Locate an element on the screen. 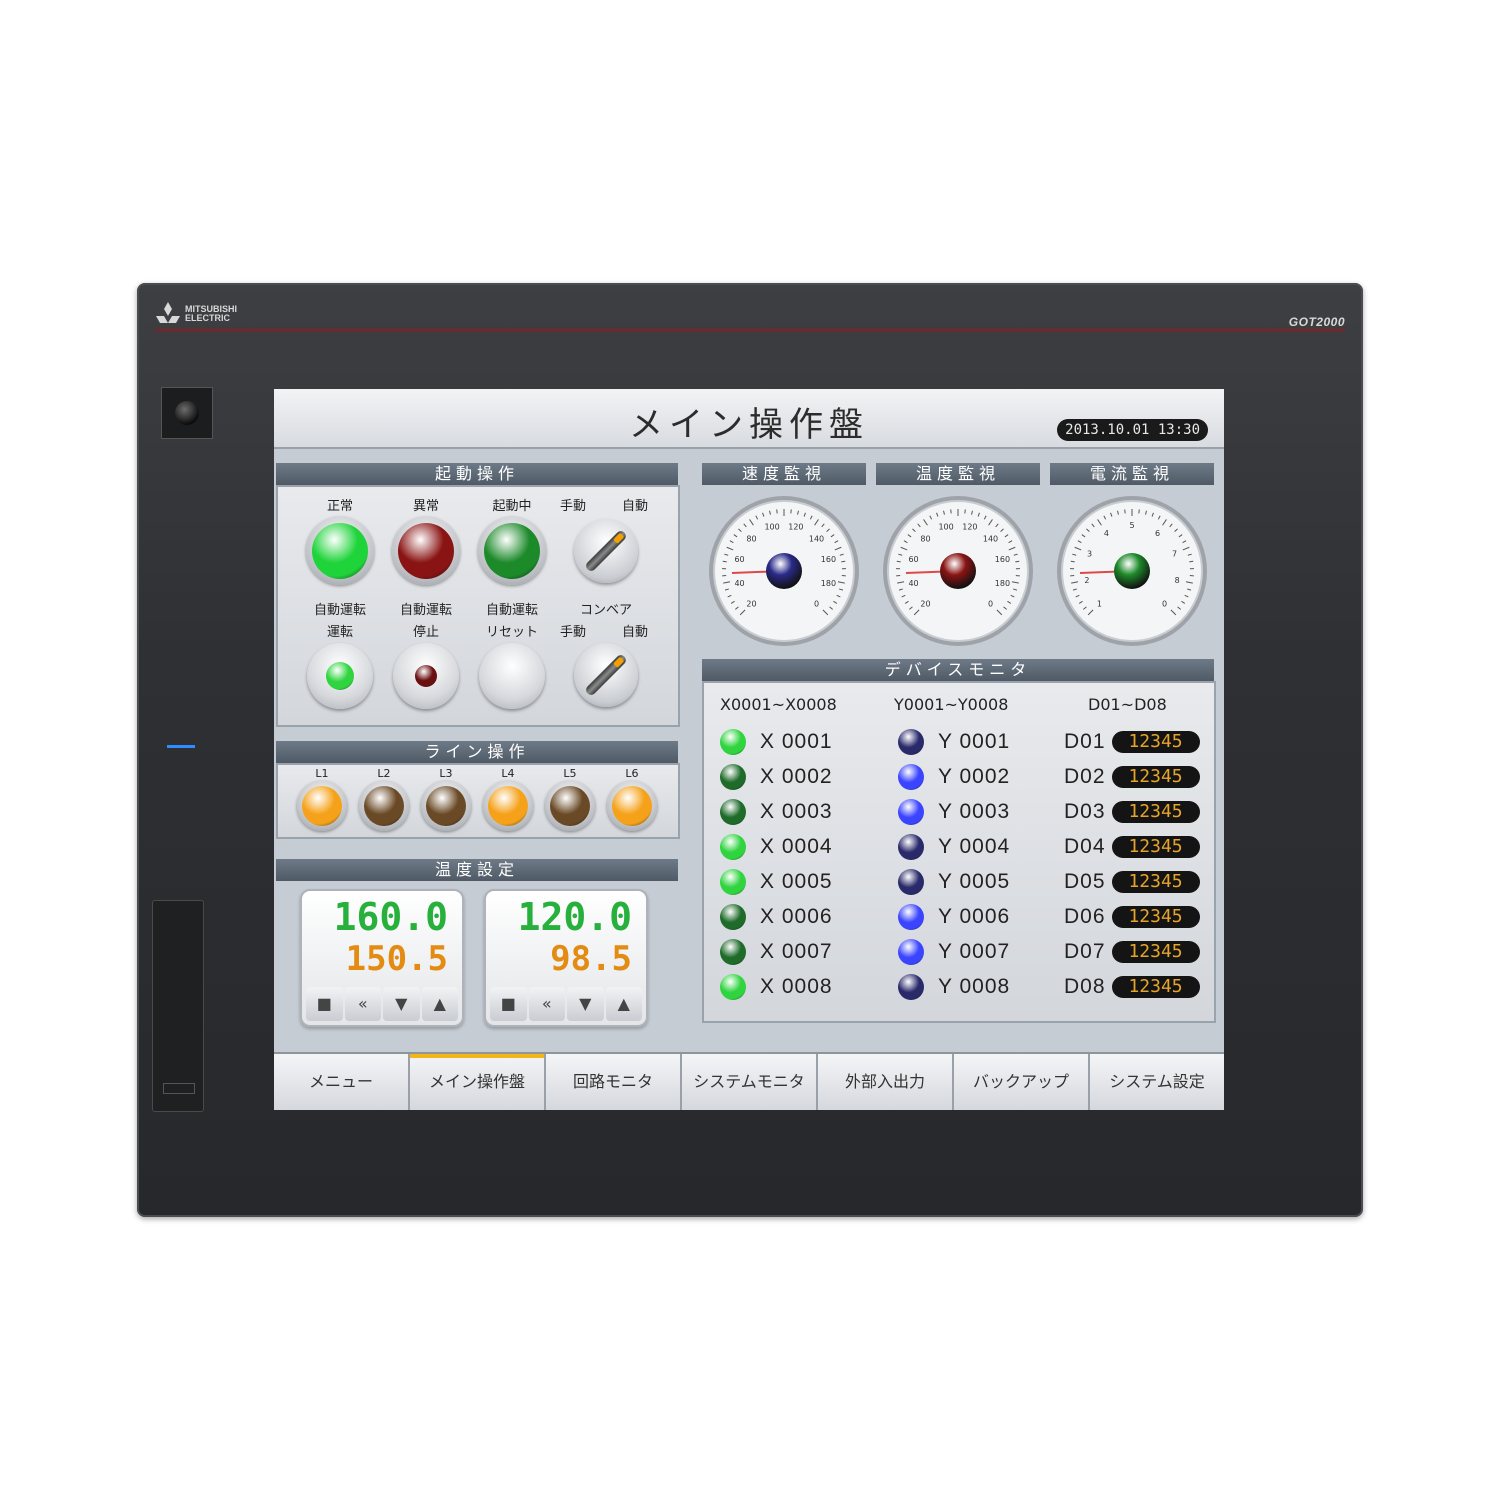  tab-回路モニタ: 回路モニタ is located at coordinates (614, 1082).